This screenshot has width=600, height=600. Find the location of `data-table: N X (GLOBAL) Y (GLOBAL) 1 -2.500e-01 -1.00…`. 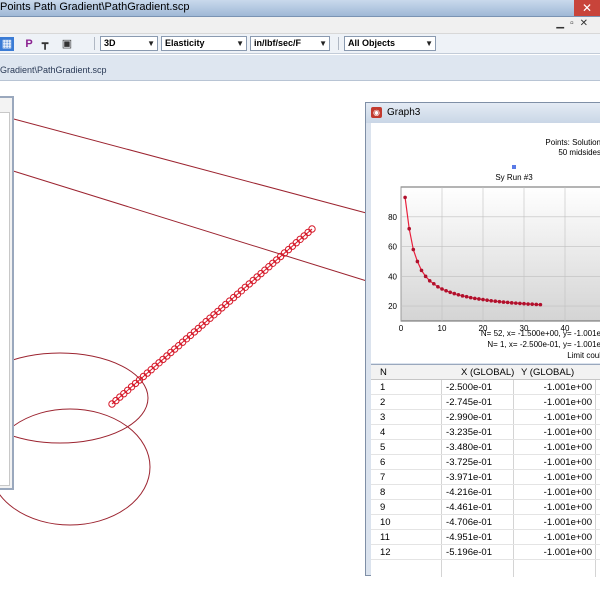

data-table: N X (GLOBAL) Y (GLOBAL) 1 -2.500e-01 -1.00… is located at coordinates (485, 470).